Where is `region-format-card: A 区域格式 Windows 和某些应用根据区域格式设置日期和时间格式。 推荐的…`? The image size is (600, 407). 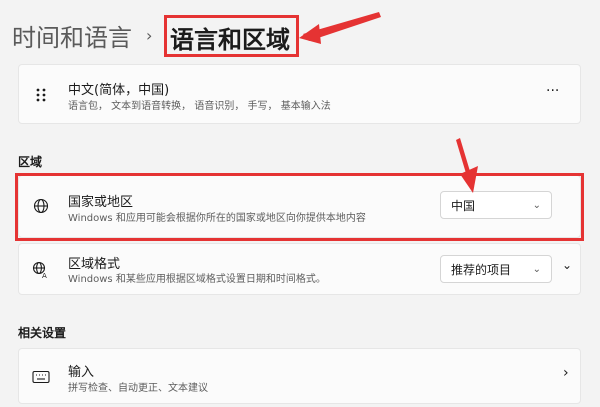 region-format-card: A 区域格式 Windows 和某些应用根据区域格式设置日期和时间格式。 推荐的… is located at coordinates (299, 269).